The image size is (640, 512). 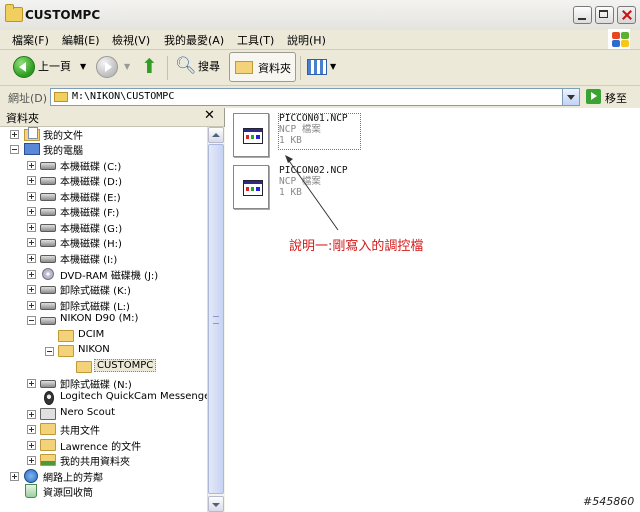 What do you see at coordinates (356, 246) in the screenshot?
I see `annotation-text: 說明一:剛寫入的調控檔` at bounding box center [356, 246].